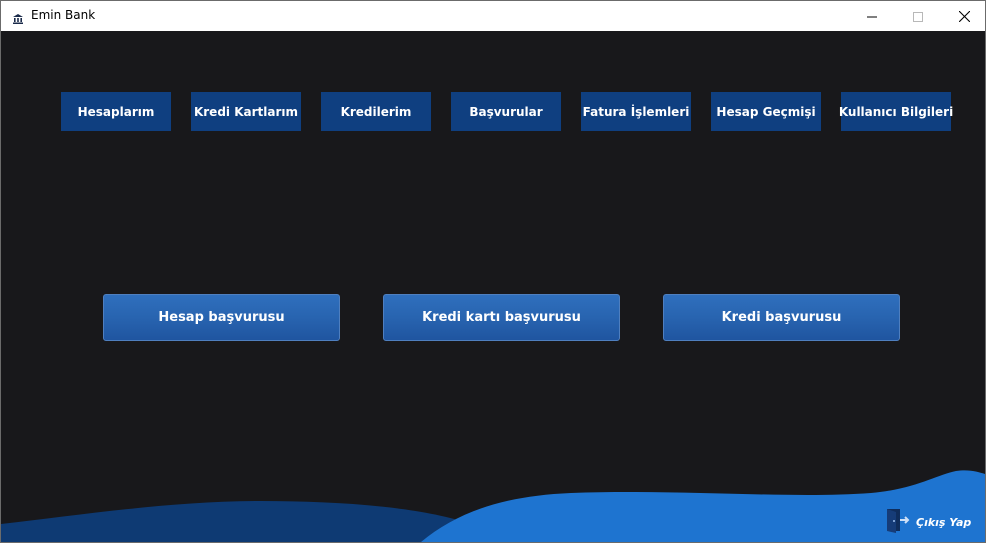 This screenshot has width=986, height=543. I want to click on decorative-waves, so click(493, 506).